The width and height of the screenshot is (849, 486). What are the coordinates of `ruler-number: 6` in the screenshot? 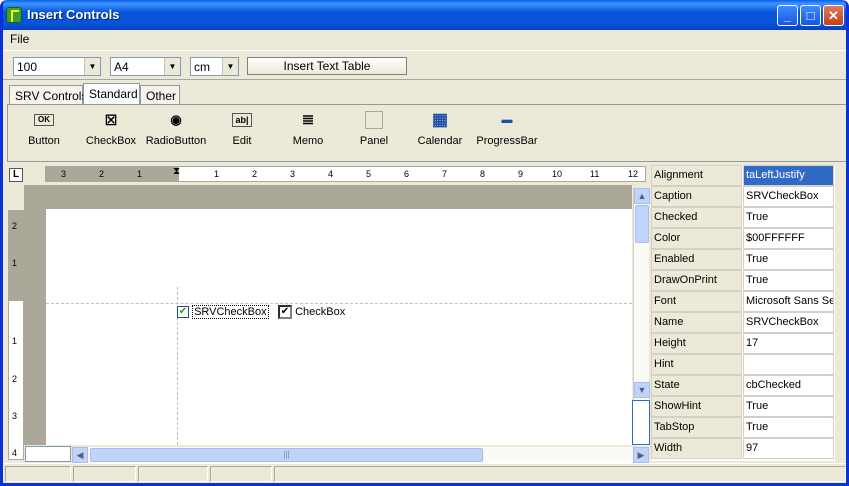 It's located at (407, 174).